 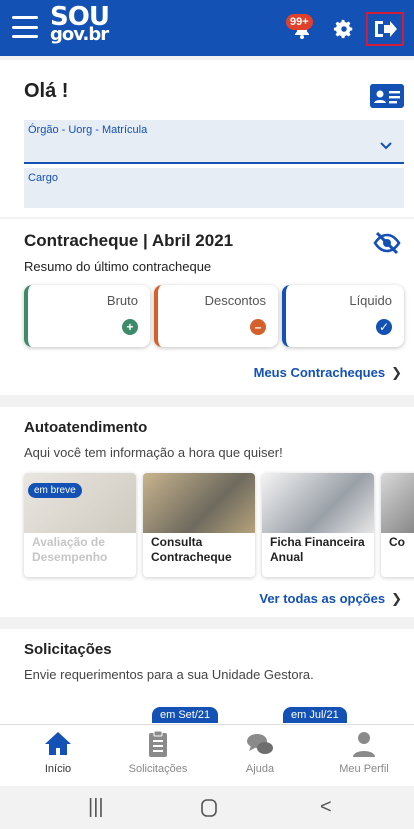 What do you see at coordinates (397, 542) in the screenshot?
I see `tile-label: Co` at bounding box center [397, 542].